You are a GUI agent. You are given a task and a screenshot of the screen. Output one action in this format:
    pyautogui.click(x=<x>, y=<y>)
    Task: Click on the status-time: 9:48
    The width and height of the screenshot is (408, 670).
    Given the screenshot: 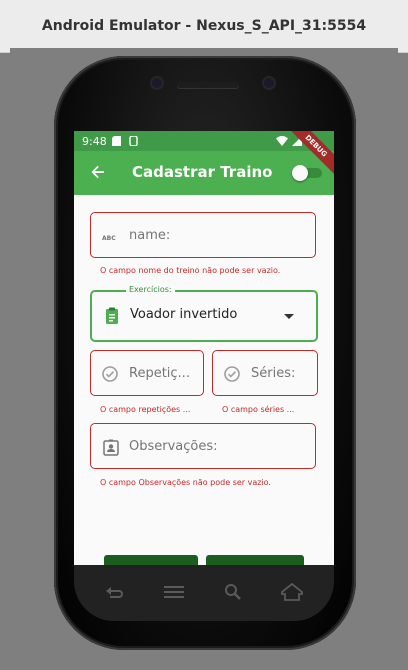 What is the action you would take?
    pyautogui.click(x=94, y=141)
    